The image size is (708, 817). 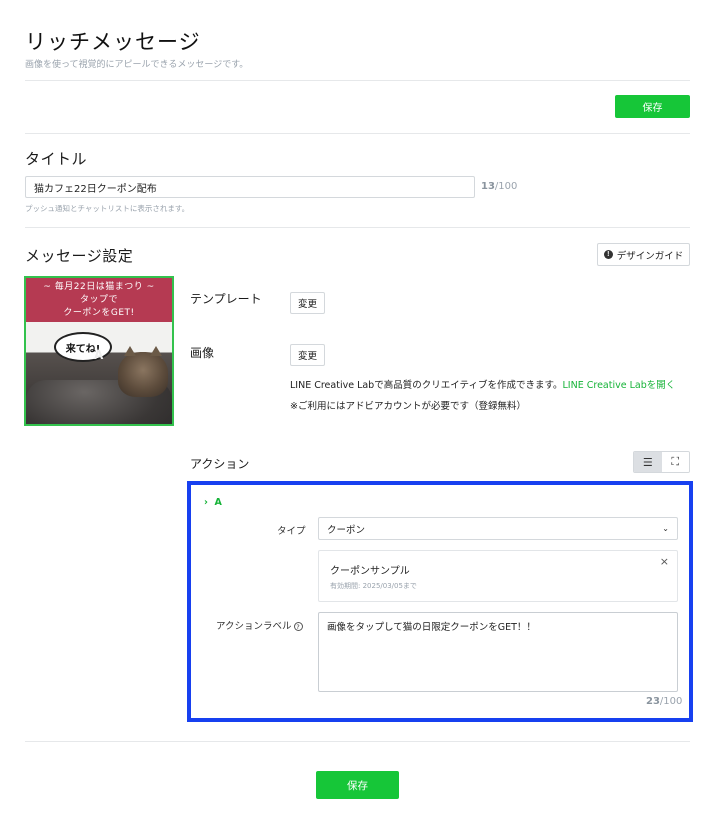 I want to click on action-label-label: アクションラベル?, so click(x=259, y=625).